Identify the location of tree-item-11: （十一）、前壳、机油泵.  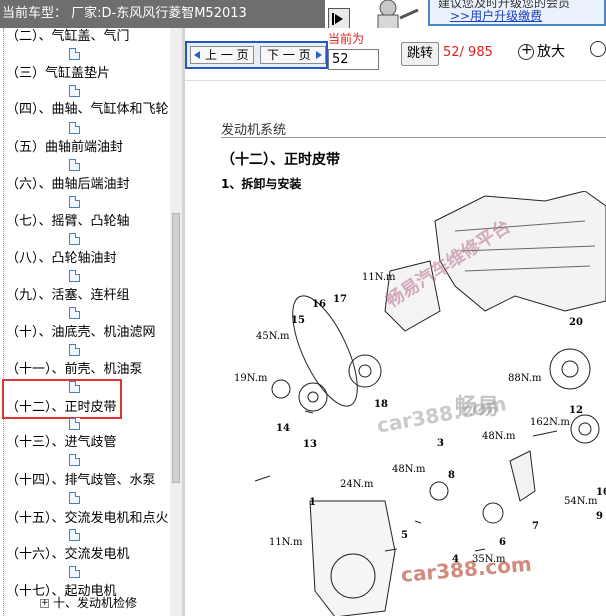
(74, 370).